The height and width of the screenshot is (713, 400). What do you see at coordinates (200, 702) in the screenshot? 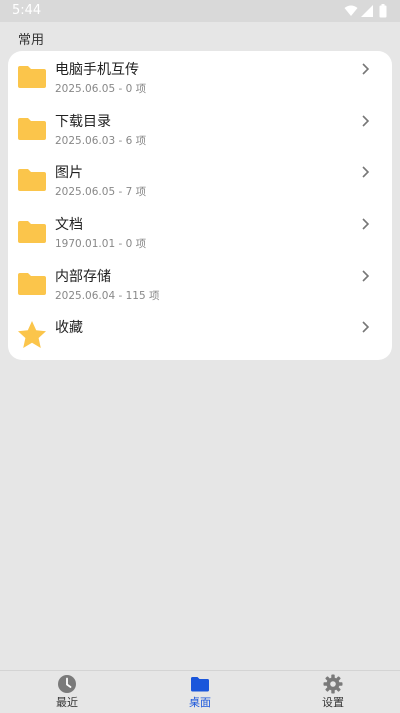
I see `nav-label: 桌面` at bounding box center [200, 702].